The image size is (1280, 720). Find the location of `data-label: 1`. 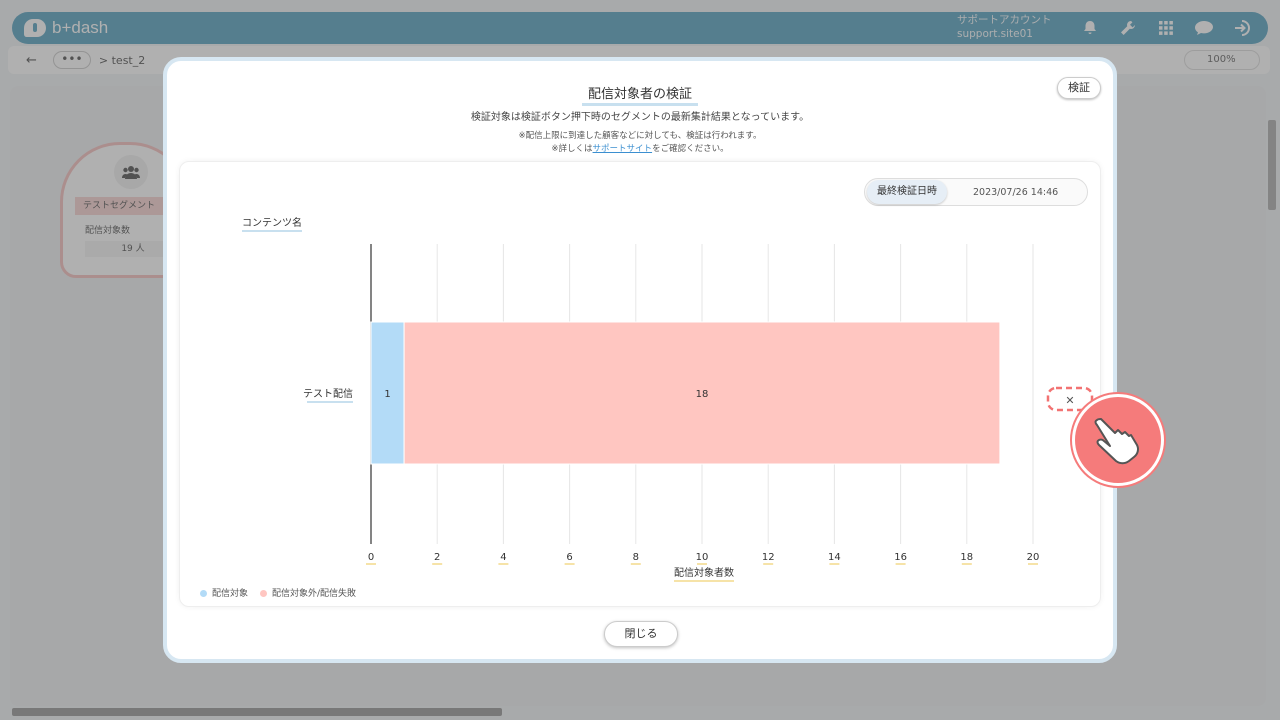

data-label: 1 is located at coordinates (387, 394).